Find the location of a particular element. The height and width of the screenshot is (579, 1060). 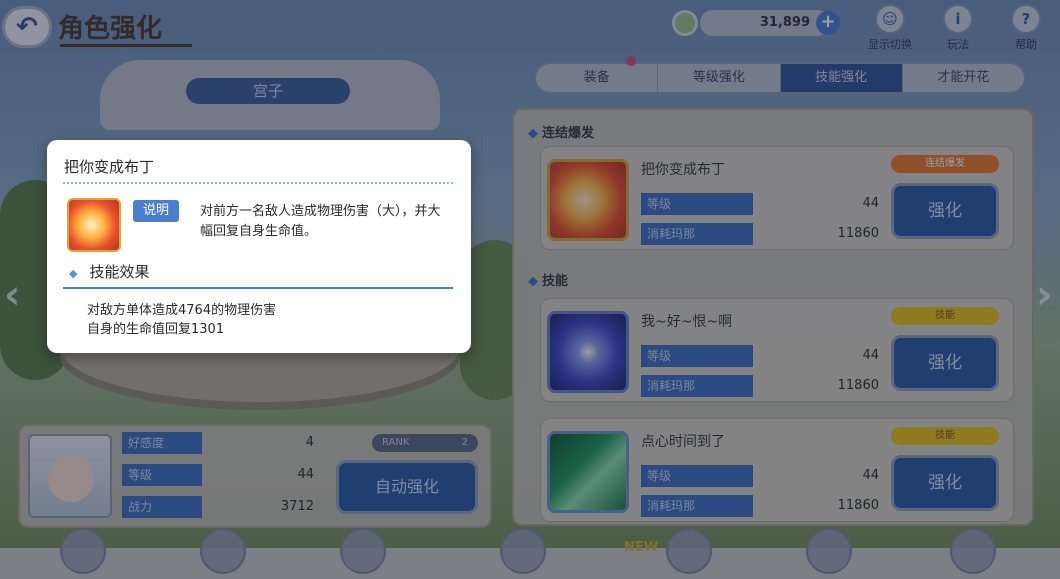

effect-line-damage: 对敌方单体造成4764的物理伤害 is located at coordinates (182, 310).